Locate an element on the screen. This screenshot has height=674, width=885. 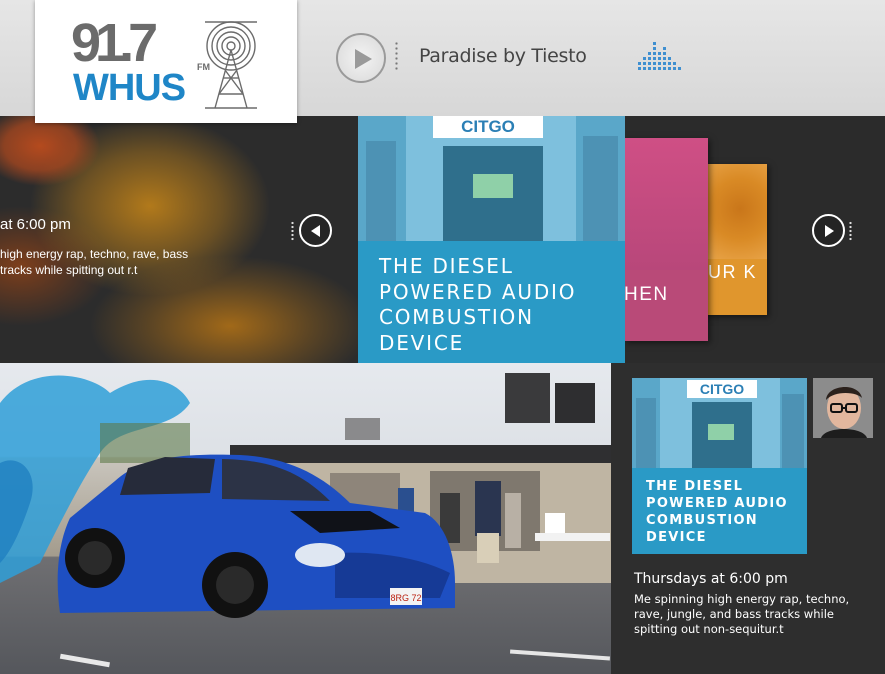
left-panel-time: at 6:00 pm is located at coordinates (35, 224).